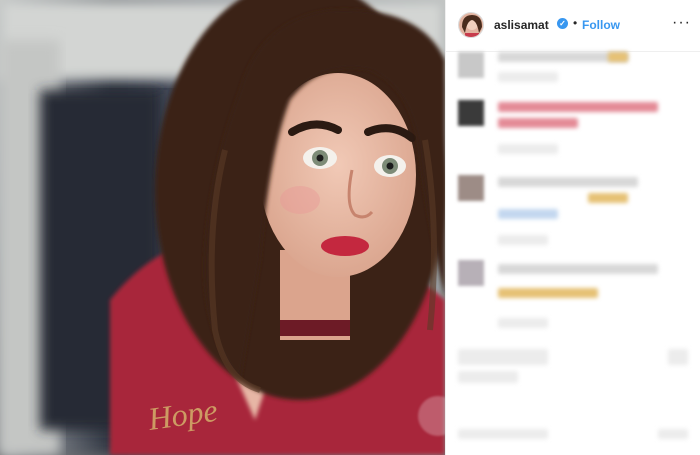 The image size is (700, 455). Describe the element at coordinates (521, 25) in the screenshot. I see `username-link: aslisamat` at that location.